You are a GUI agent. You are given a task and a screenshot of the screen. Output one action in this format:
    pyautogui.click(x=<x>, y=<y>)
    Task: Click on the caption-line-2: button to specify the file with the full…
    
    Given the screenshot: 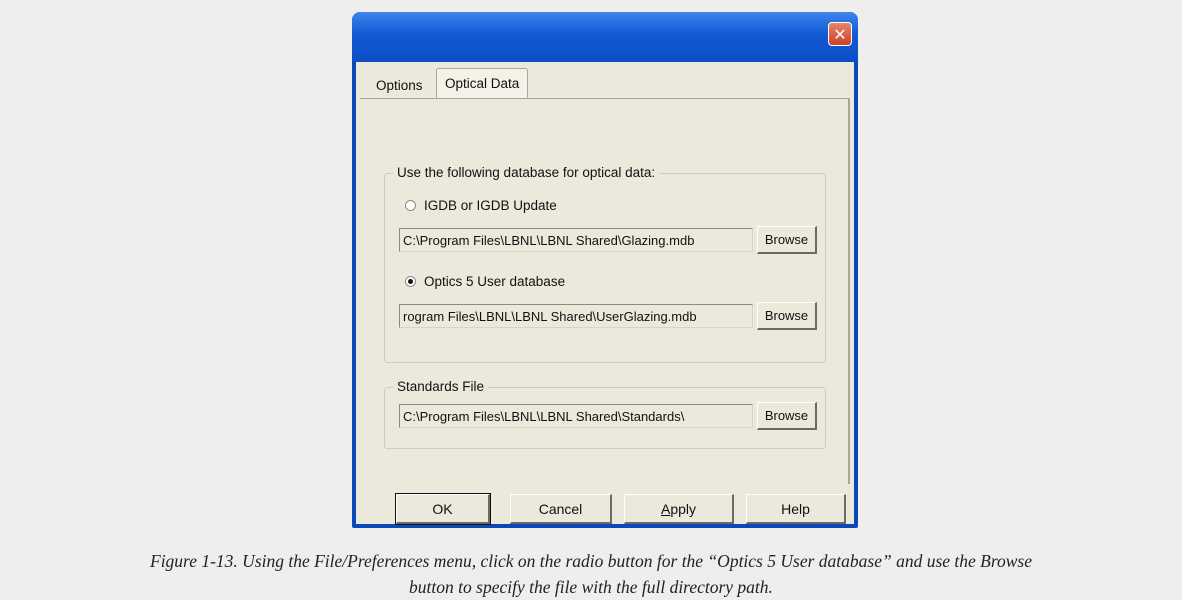 What is the action you would take?
    pyautogui.click(x=591, y=587)
    